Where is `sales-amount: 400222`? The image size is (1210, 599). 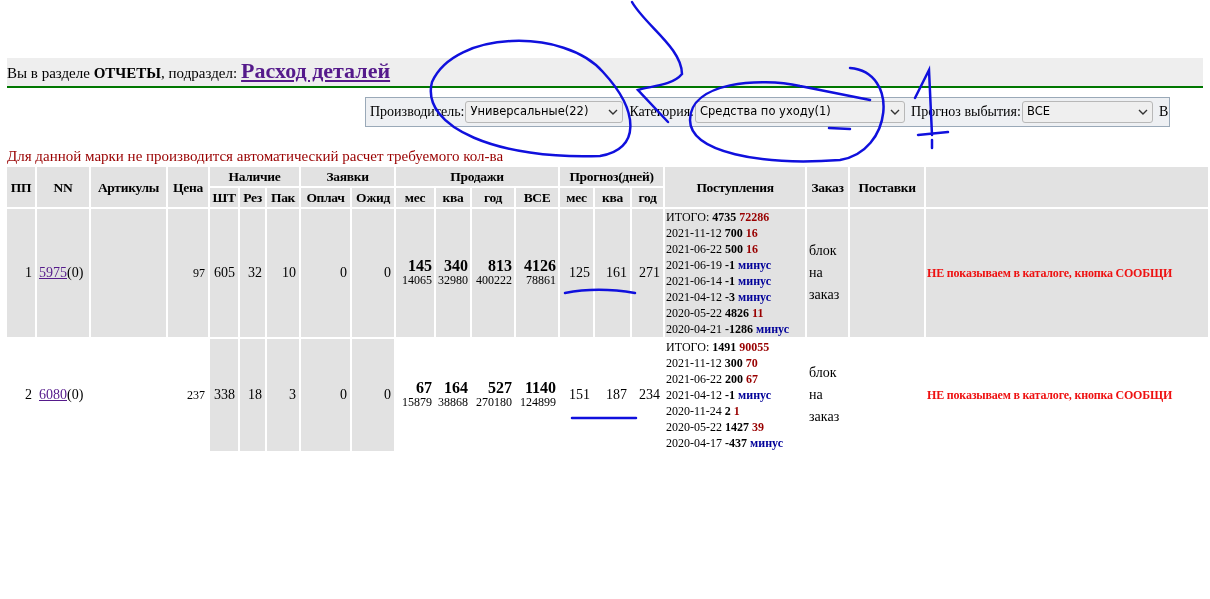 sales-amount: 400222 is located at coordinates (494, 280).